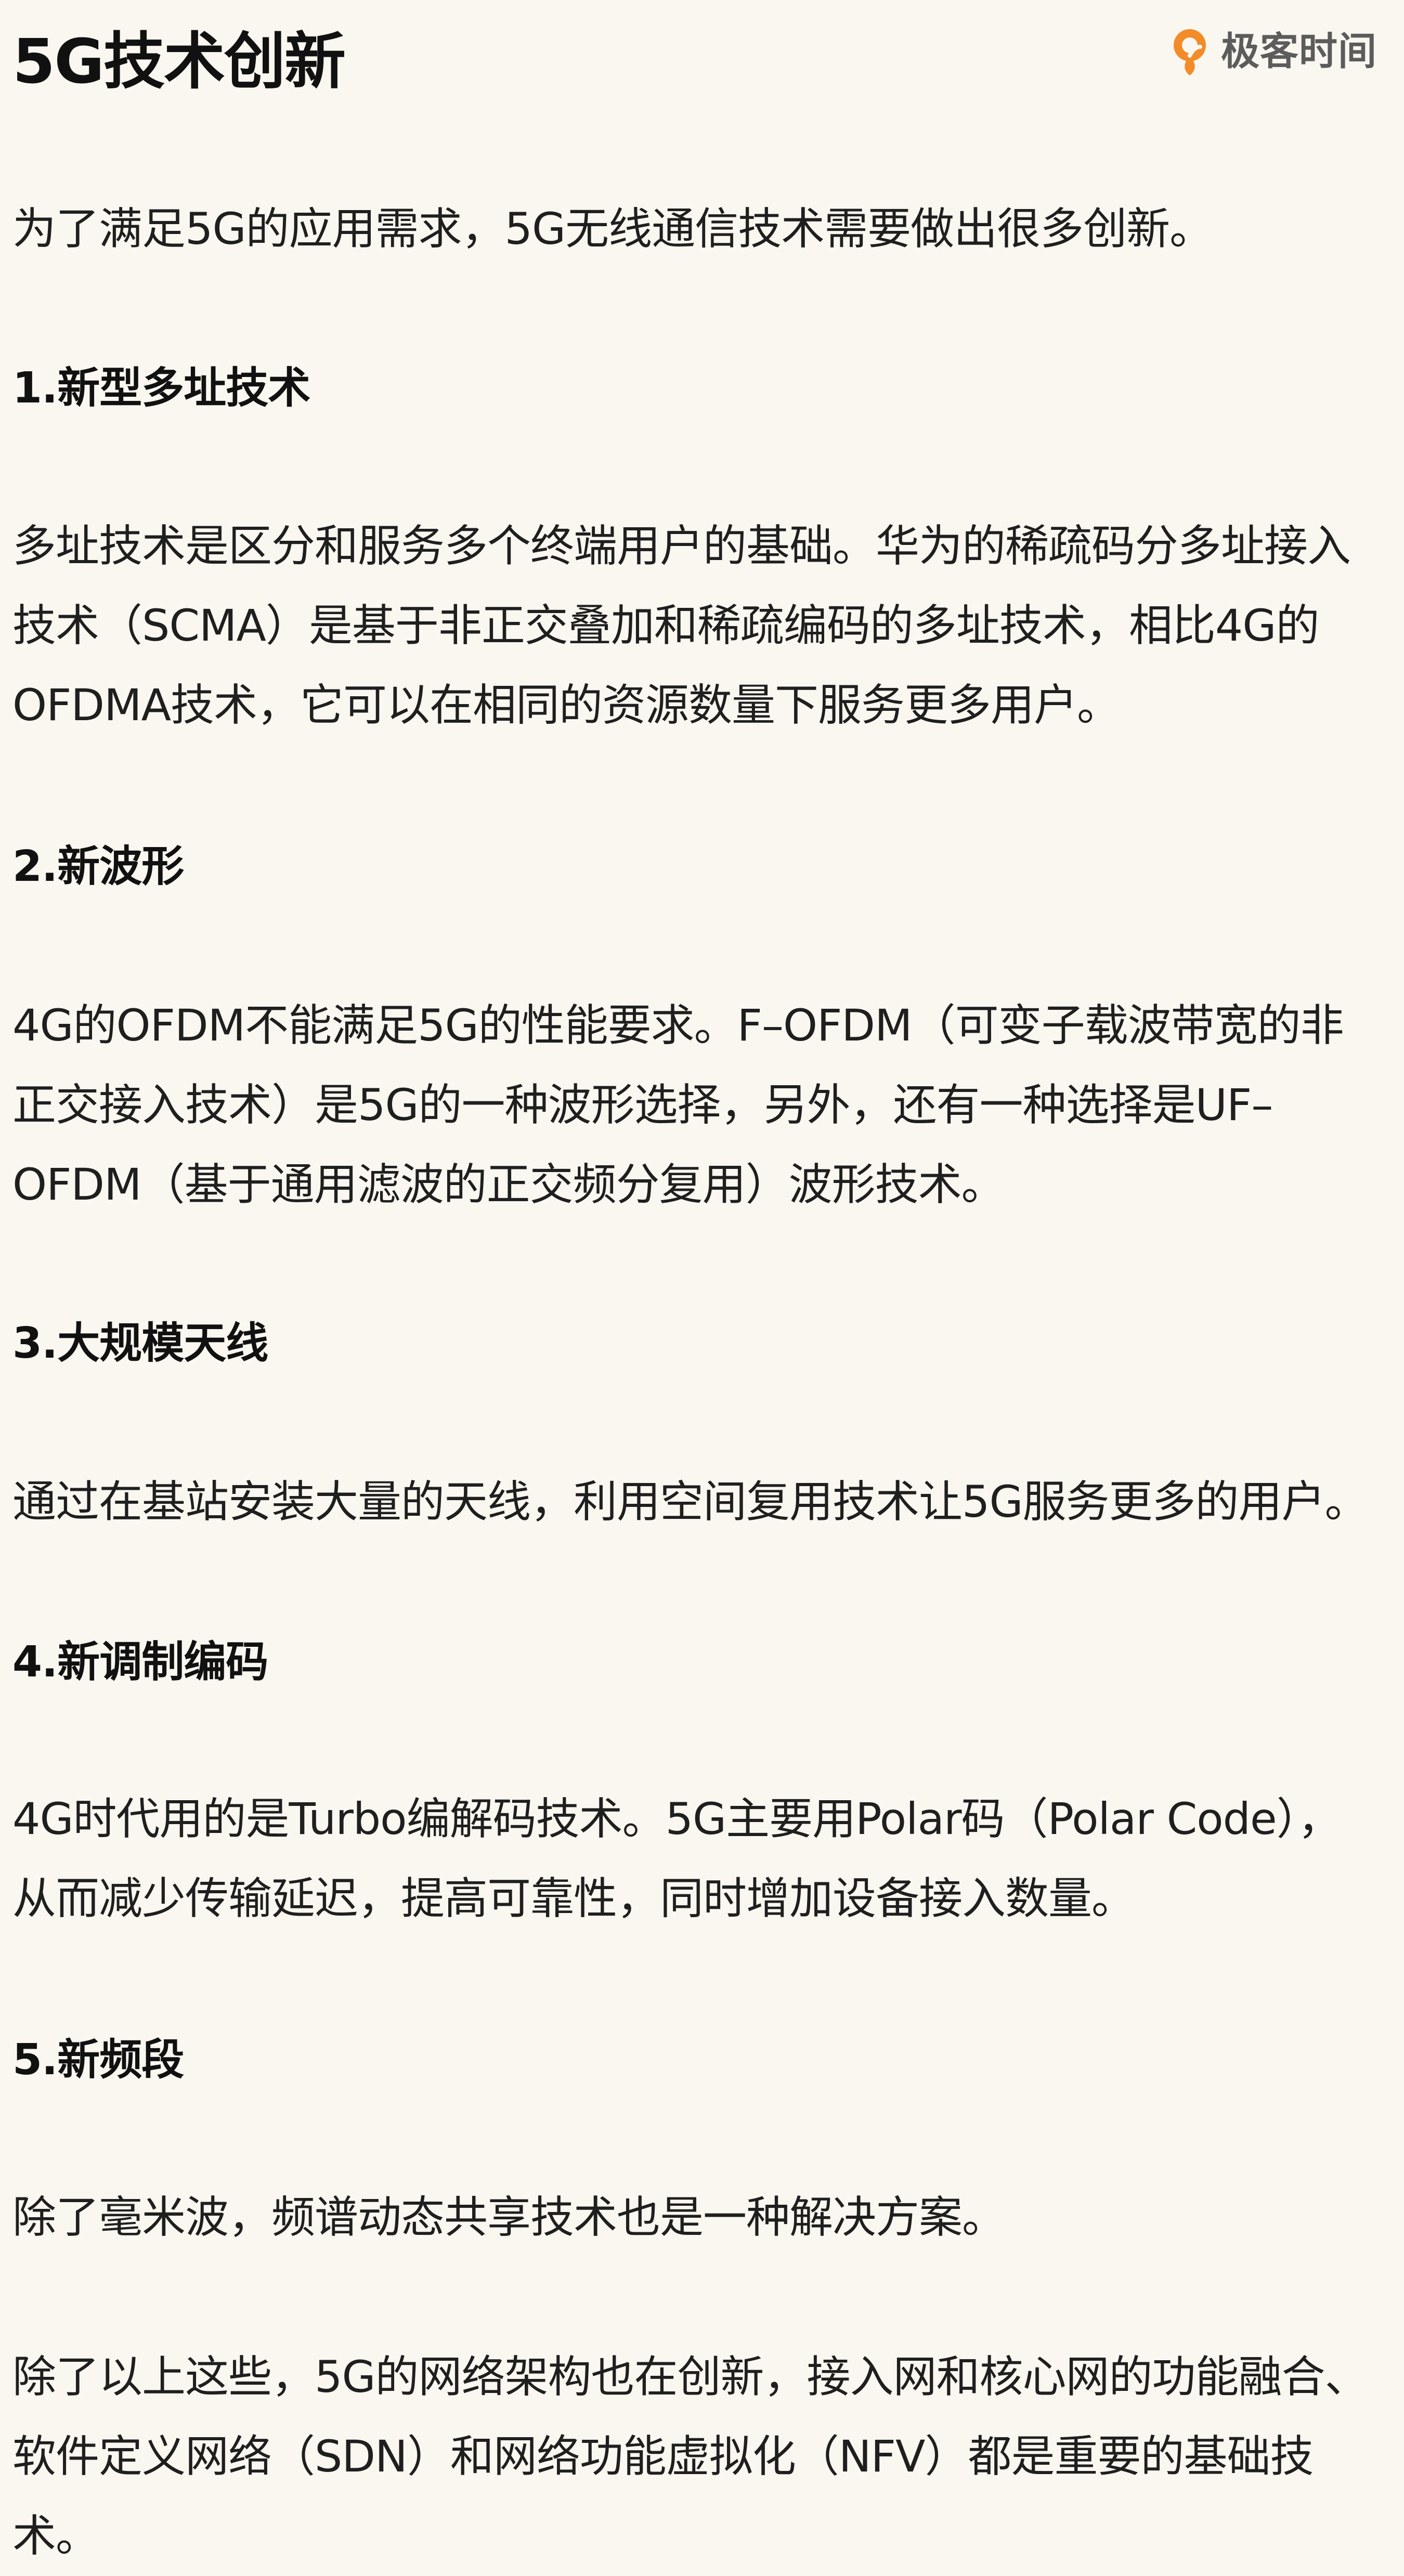 Image resolution: width=1404 pixels, height=2576 pixels. What do you see at coordinates (666, 625) in the screenshot?
I see `paragraph-line: 技术（SCMA）是基于非正交叠加和稀疏编码的多址技术，相比4G的` at bounding box center [666, 625].